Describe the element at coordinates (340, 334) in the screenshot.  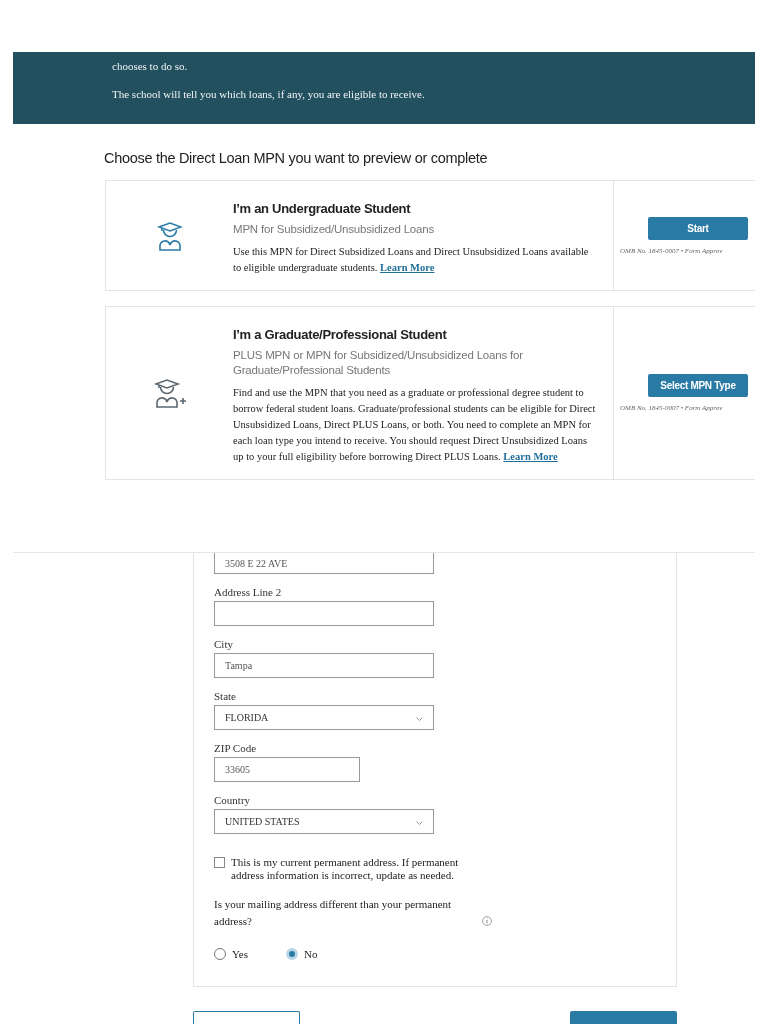
I see `option-title: I’m a Graduate/Professional Student` at that location.